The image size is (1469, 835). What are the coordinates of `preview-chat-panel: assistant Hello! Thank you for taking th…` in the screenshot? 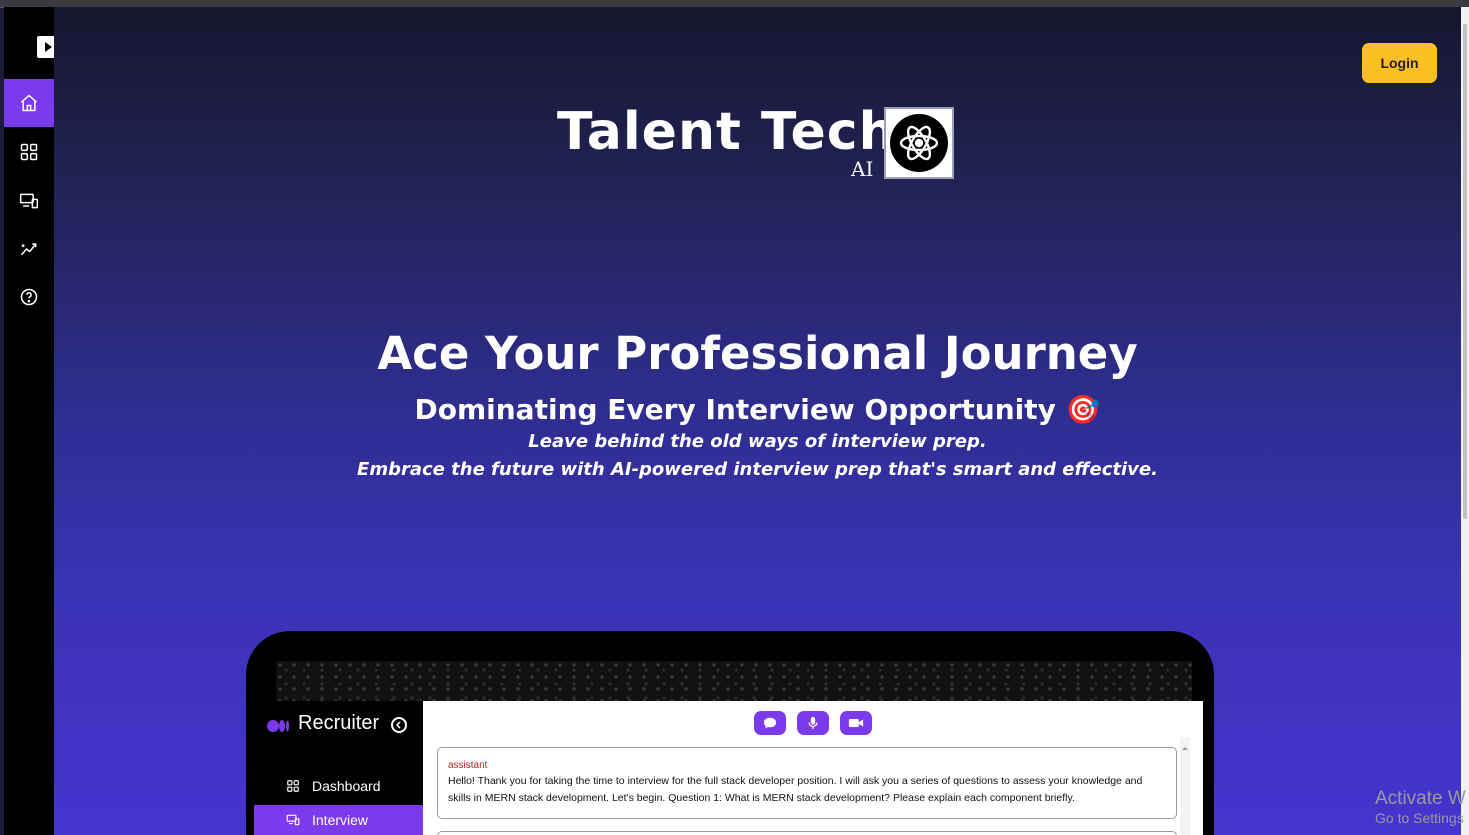 It's located at (813, 768).